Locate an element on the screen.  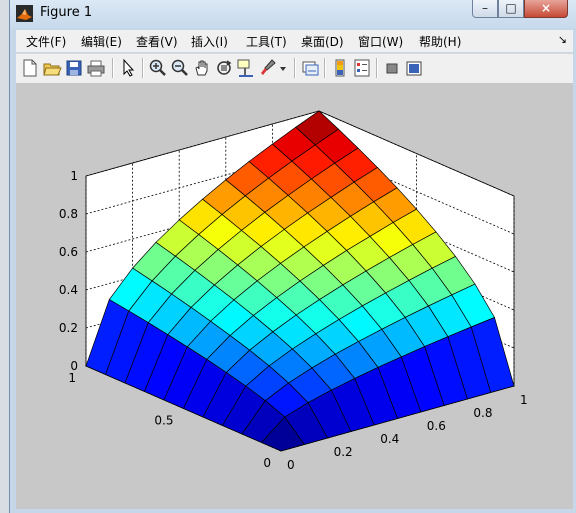
title-bar: Figure 1 – □ × is located at coordinates (293, 14).